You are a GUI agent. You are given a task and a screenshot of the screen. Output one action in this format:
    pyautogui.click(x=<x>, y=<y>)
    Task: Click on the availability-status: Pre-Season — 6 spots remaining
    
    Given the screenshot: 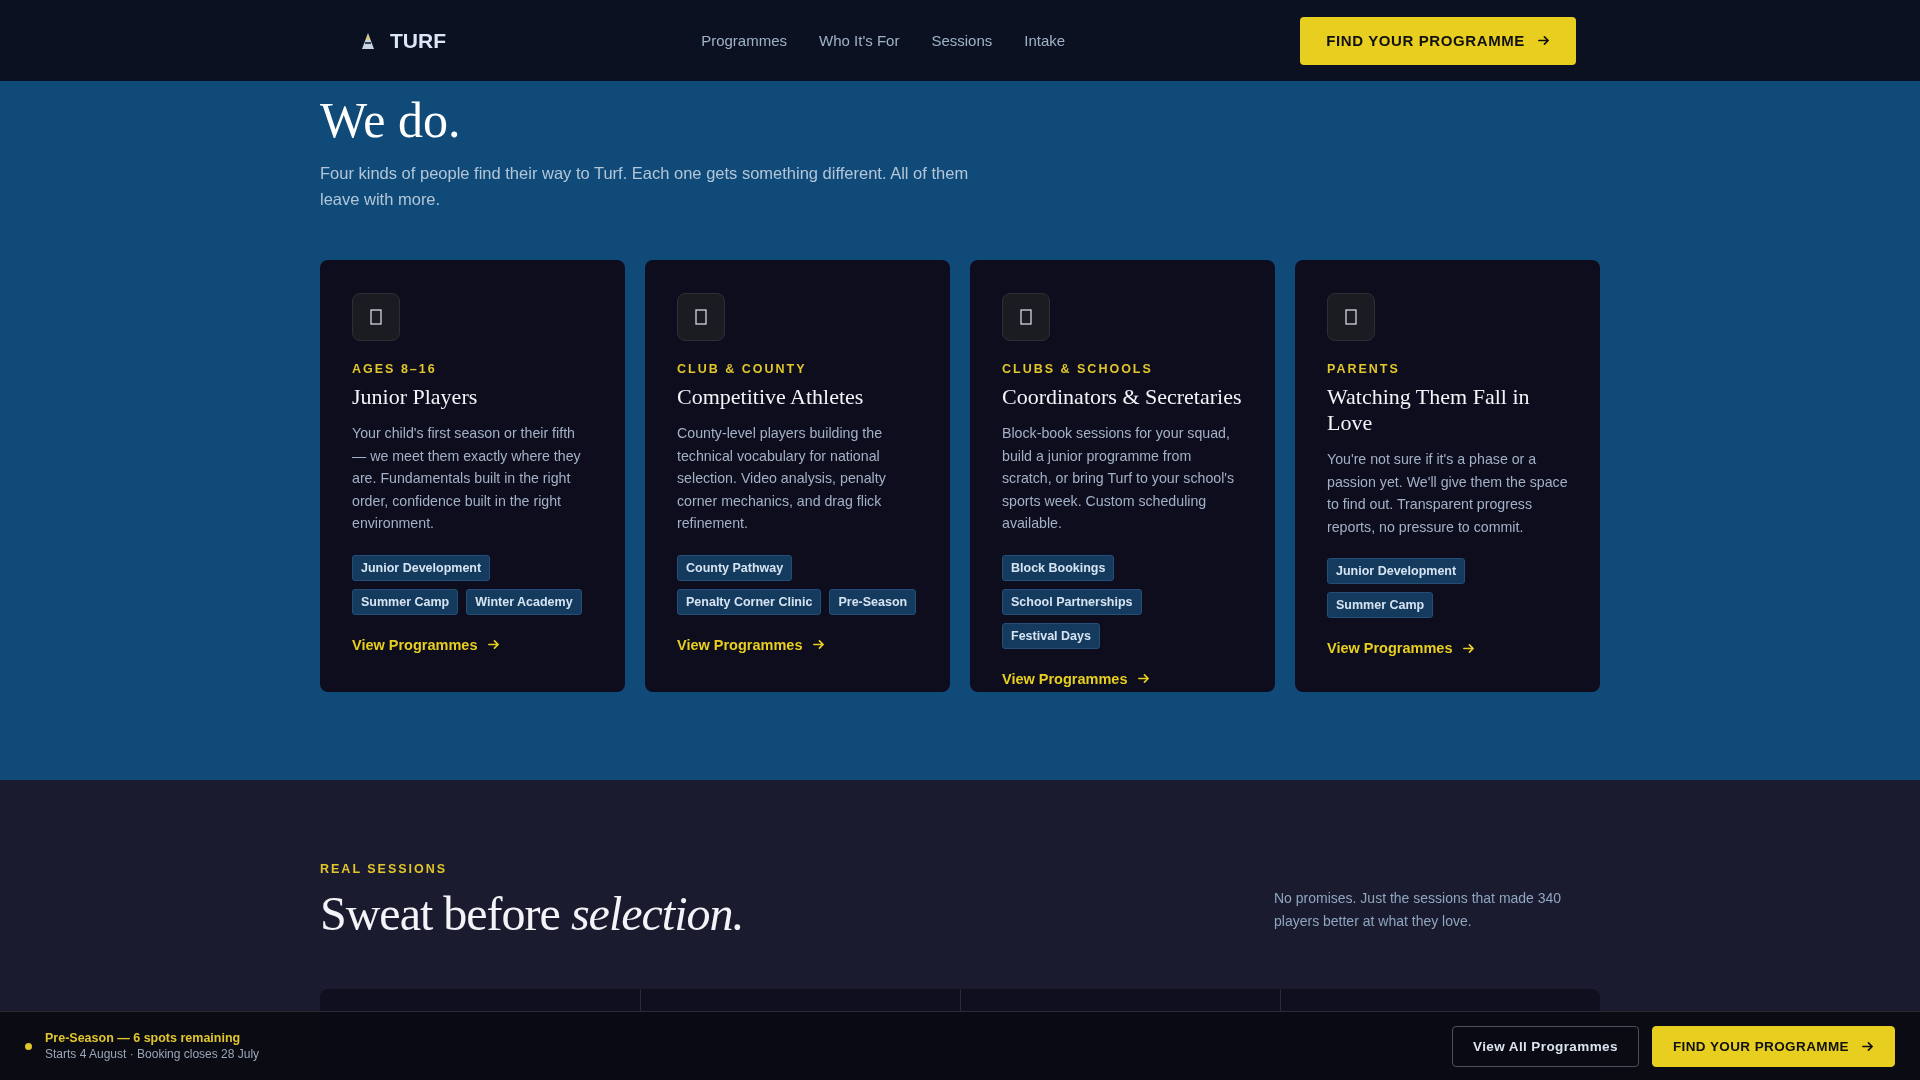 What is the action you would take?
    pyautogui.click(x=143, y=1038)
    